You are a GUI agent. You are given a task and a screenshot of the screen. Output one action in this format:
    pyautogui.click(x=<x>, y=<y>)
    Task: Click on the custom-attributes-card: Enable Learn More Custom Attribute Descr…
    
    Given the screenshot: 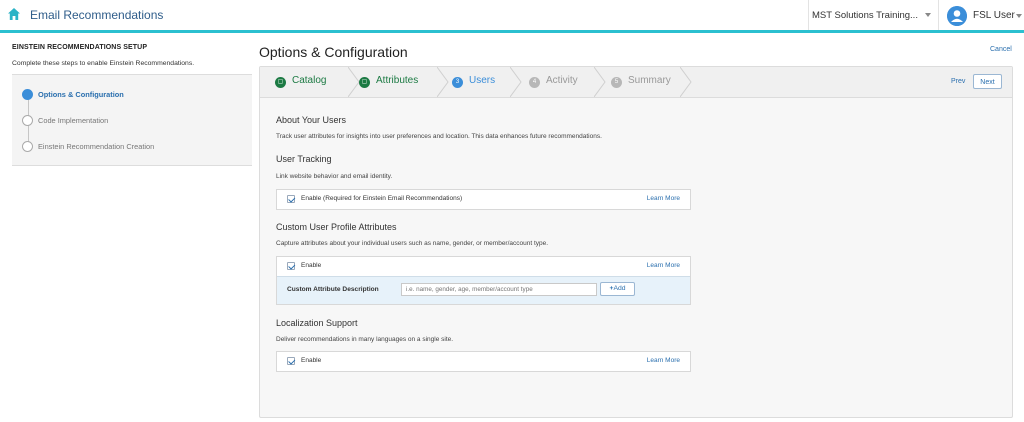 What is the action you would take?
    pyautogui.click(x=483, y=280)
    